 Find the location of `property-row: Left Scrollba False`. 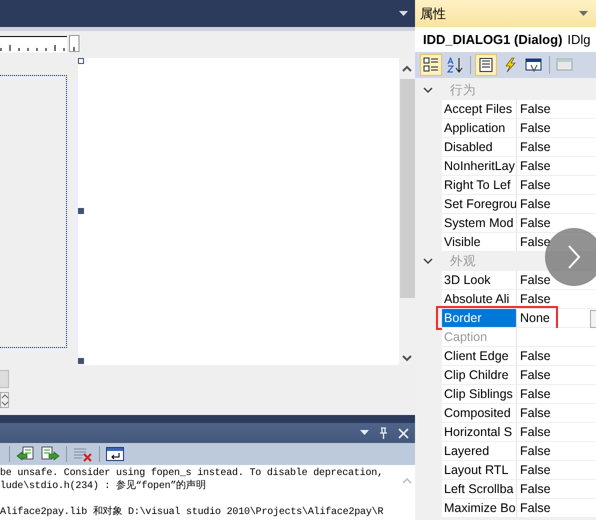

property-row: Left Scrollba False is located at coordinates (519, 489).